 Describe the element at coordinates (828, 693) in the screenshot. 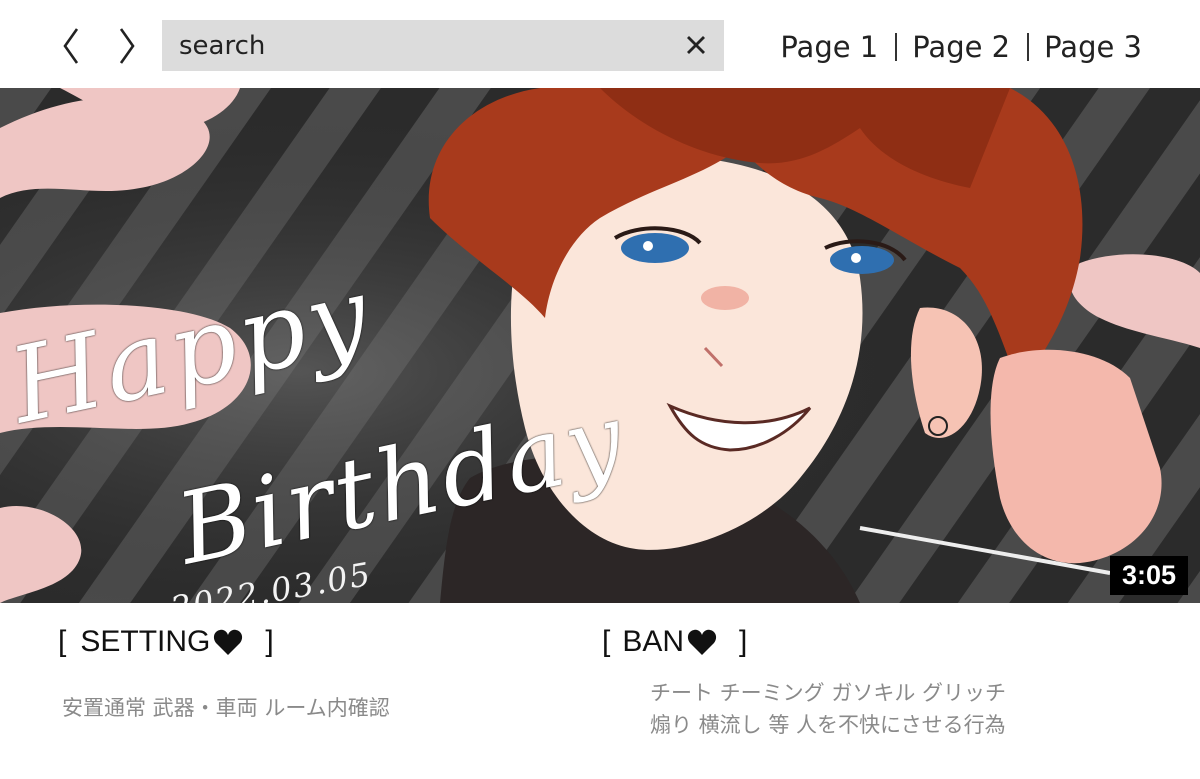

I see `ban-line-1: チート チーミング ガソキル グリッチ` at that location.